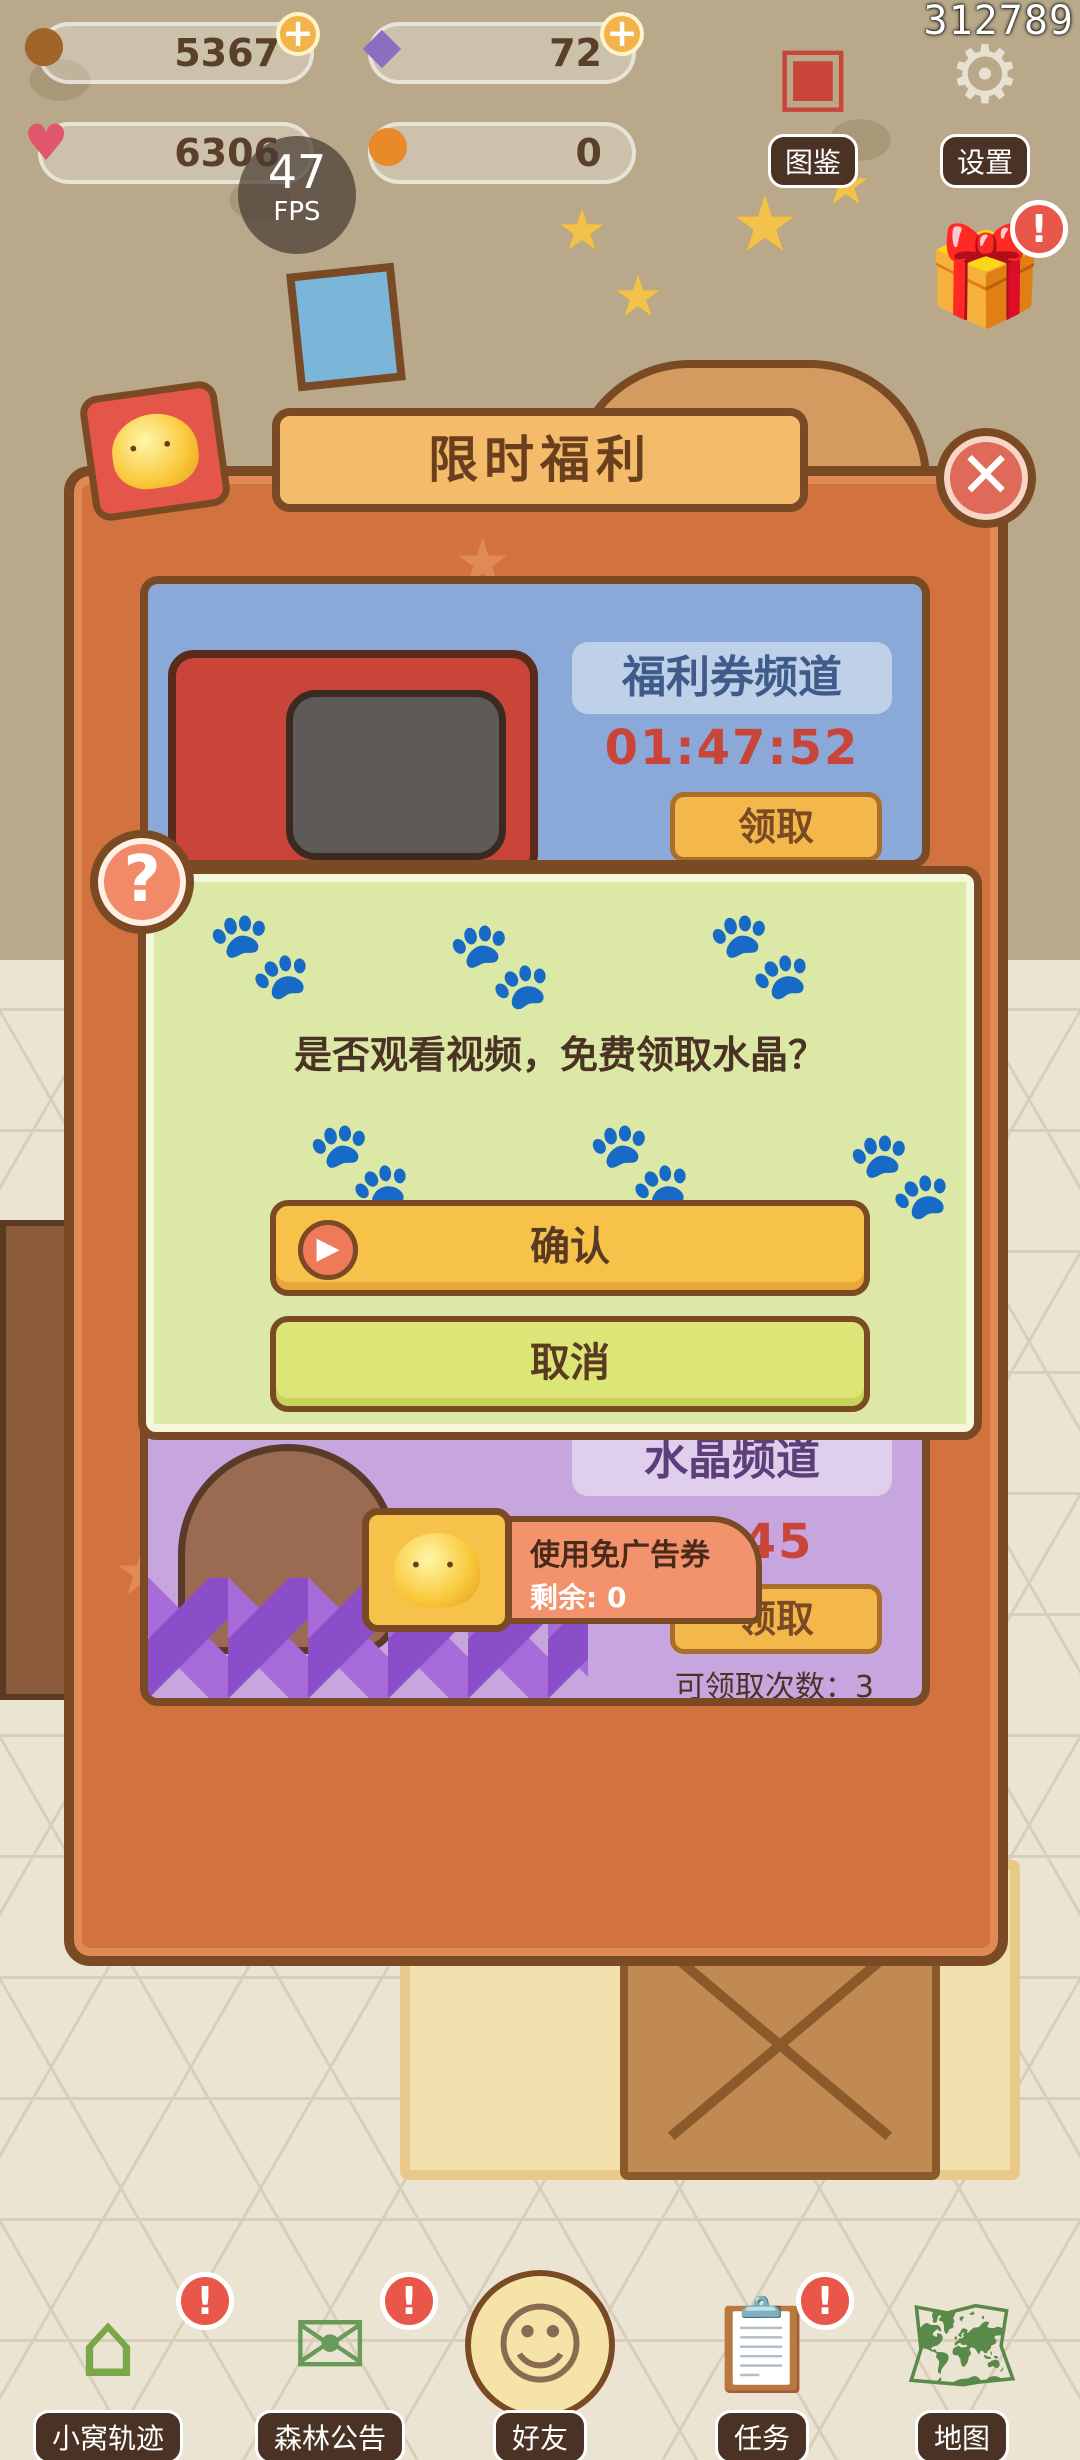  I want to click on nav-label: 森林公告, so click(330, 2435).